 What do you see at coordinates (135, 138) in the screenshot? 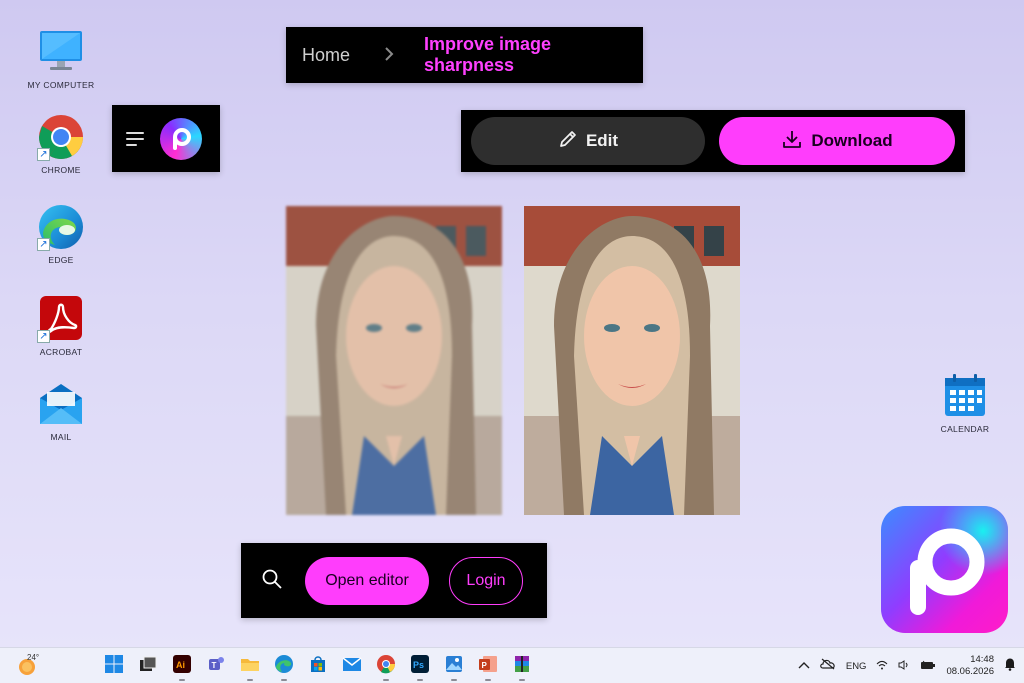
I see `hamburger-icon` at bounding box center [135, 138].